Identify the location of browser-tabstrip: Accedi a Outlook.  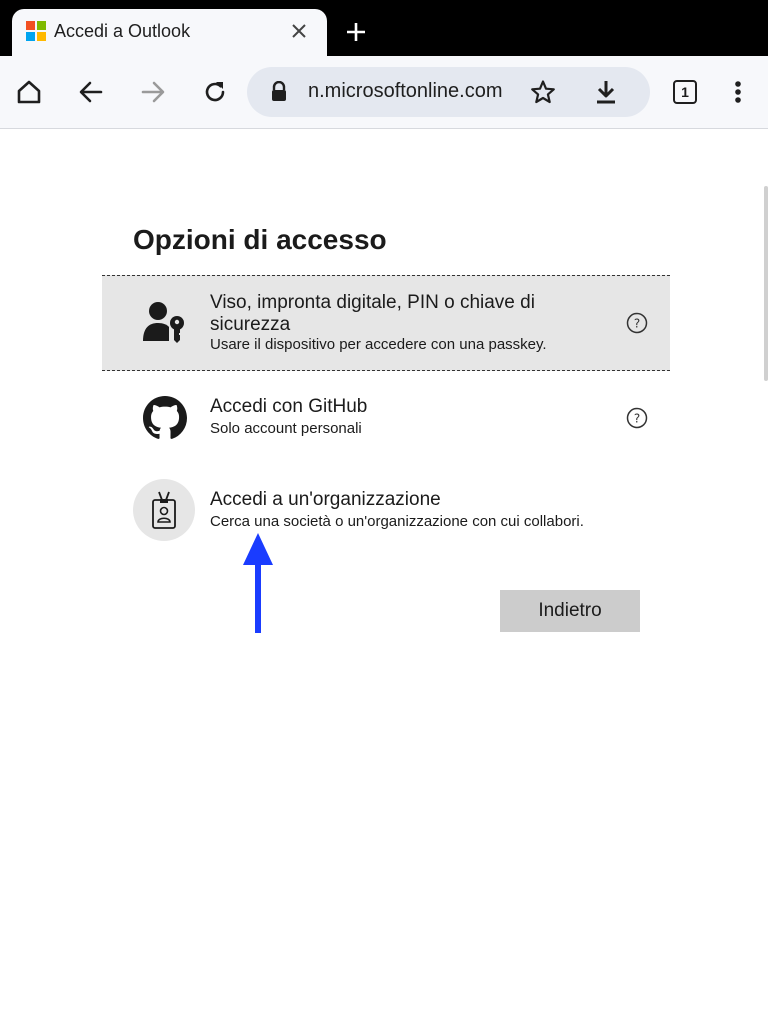
(384, 28).